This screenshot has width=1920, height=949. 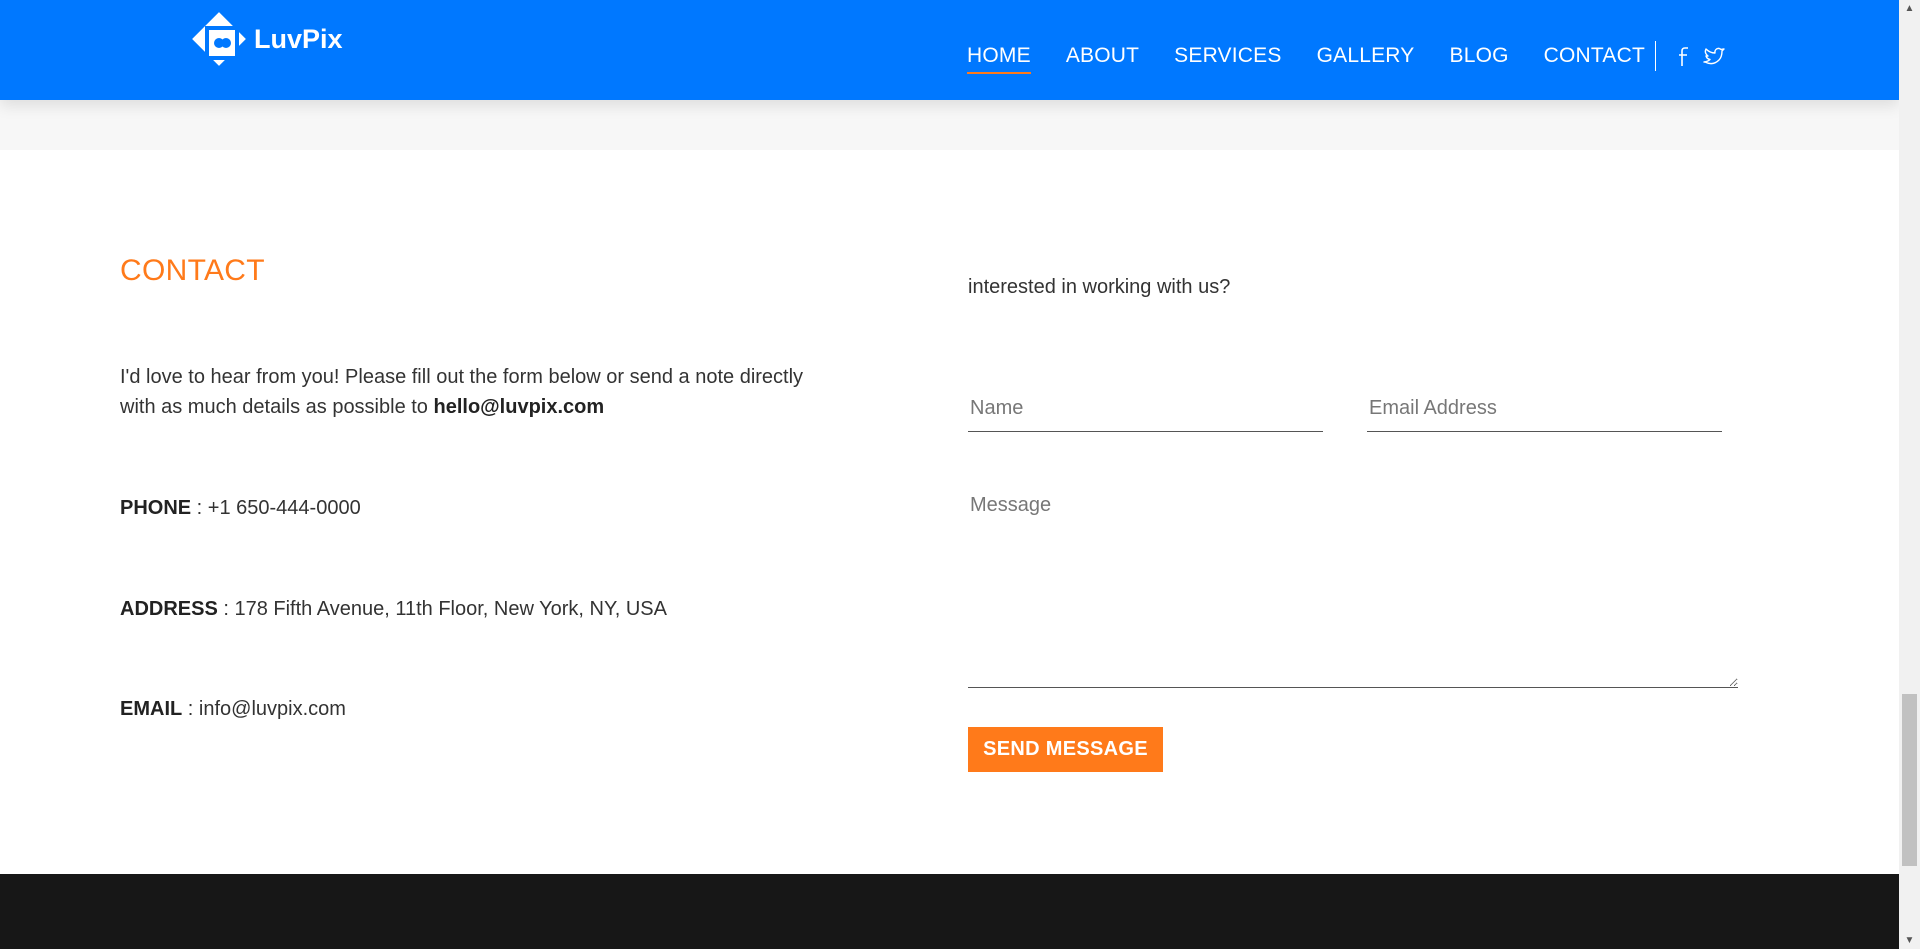 I want to click on nav-gallery: GALLERY, so click(x=1366, y=59).